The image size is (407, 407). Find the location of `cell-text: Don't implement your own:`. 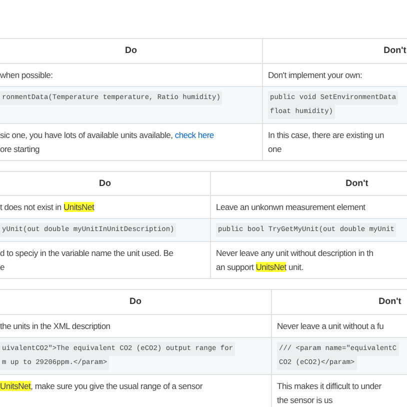

cell-text: Don't implement your own: is located at coordinates (315, 75).